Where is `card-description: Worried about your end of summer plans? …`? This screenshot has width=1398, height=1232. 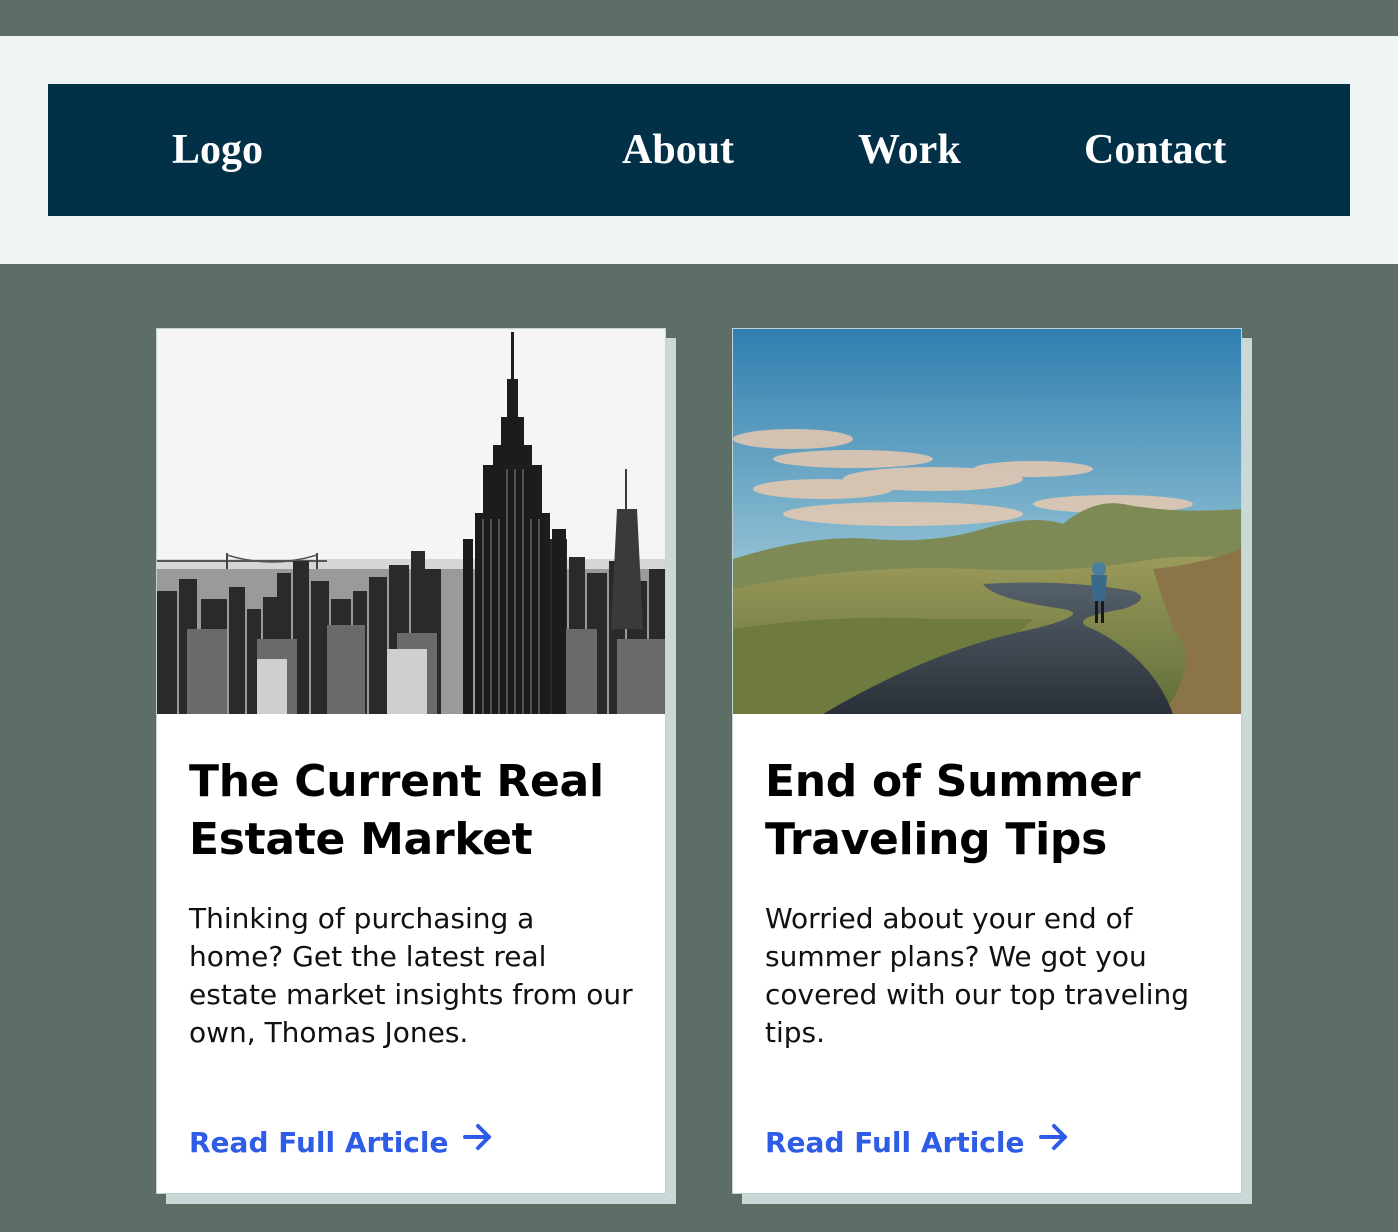 card-description: Worried about your end of summer plans? … is located at coordinates (977, 975).